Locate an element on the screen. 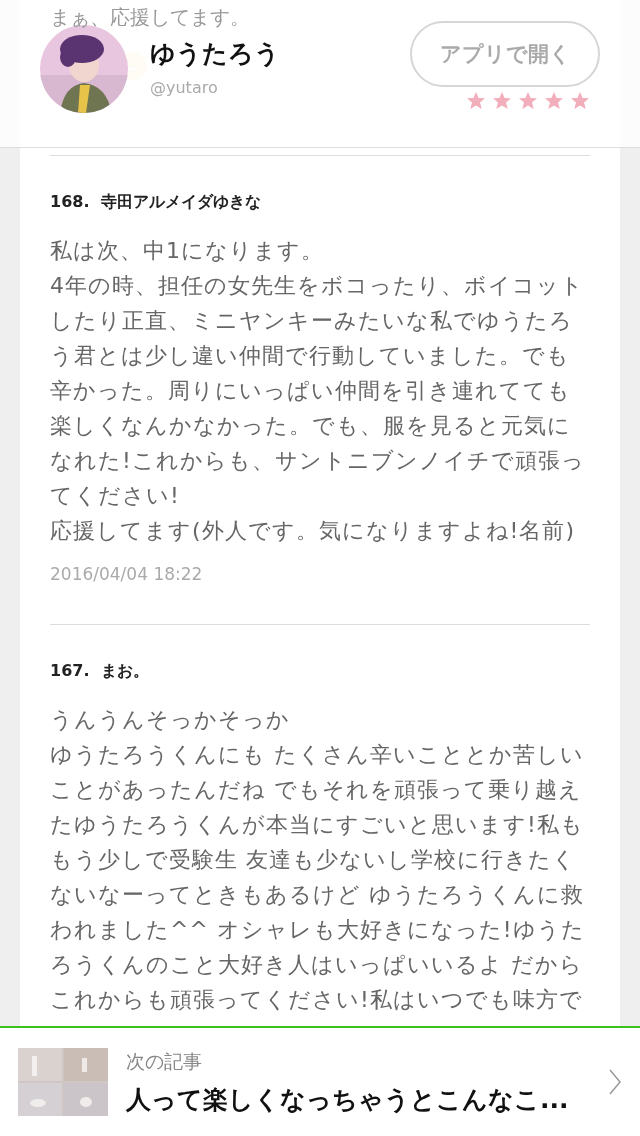 This screenshot has height=1136, width=640. comment-text: まぁ、応援してます。 is located at coordinates (150, 17).